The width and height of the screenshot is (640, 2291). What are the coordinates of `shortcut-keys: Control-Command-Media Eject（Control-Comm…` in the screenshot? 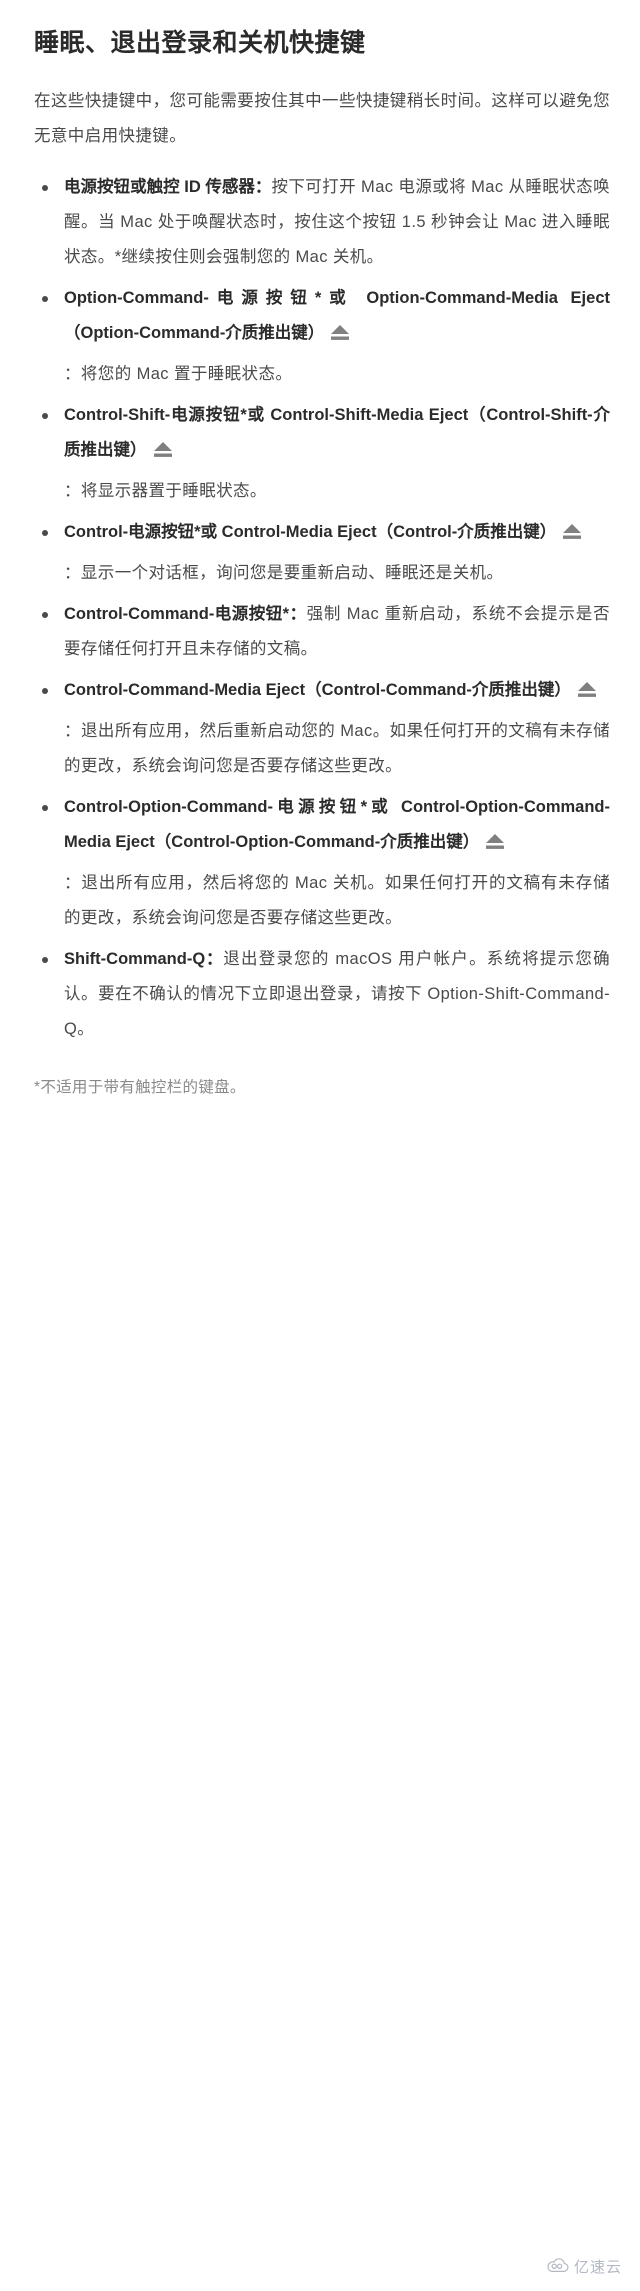 It's located at (317, 690).